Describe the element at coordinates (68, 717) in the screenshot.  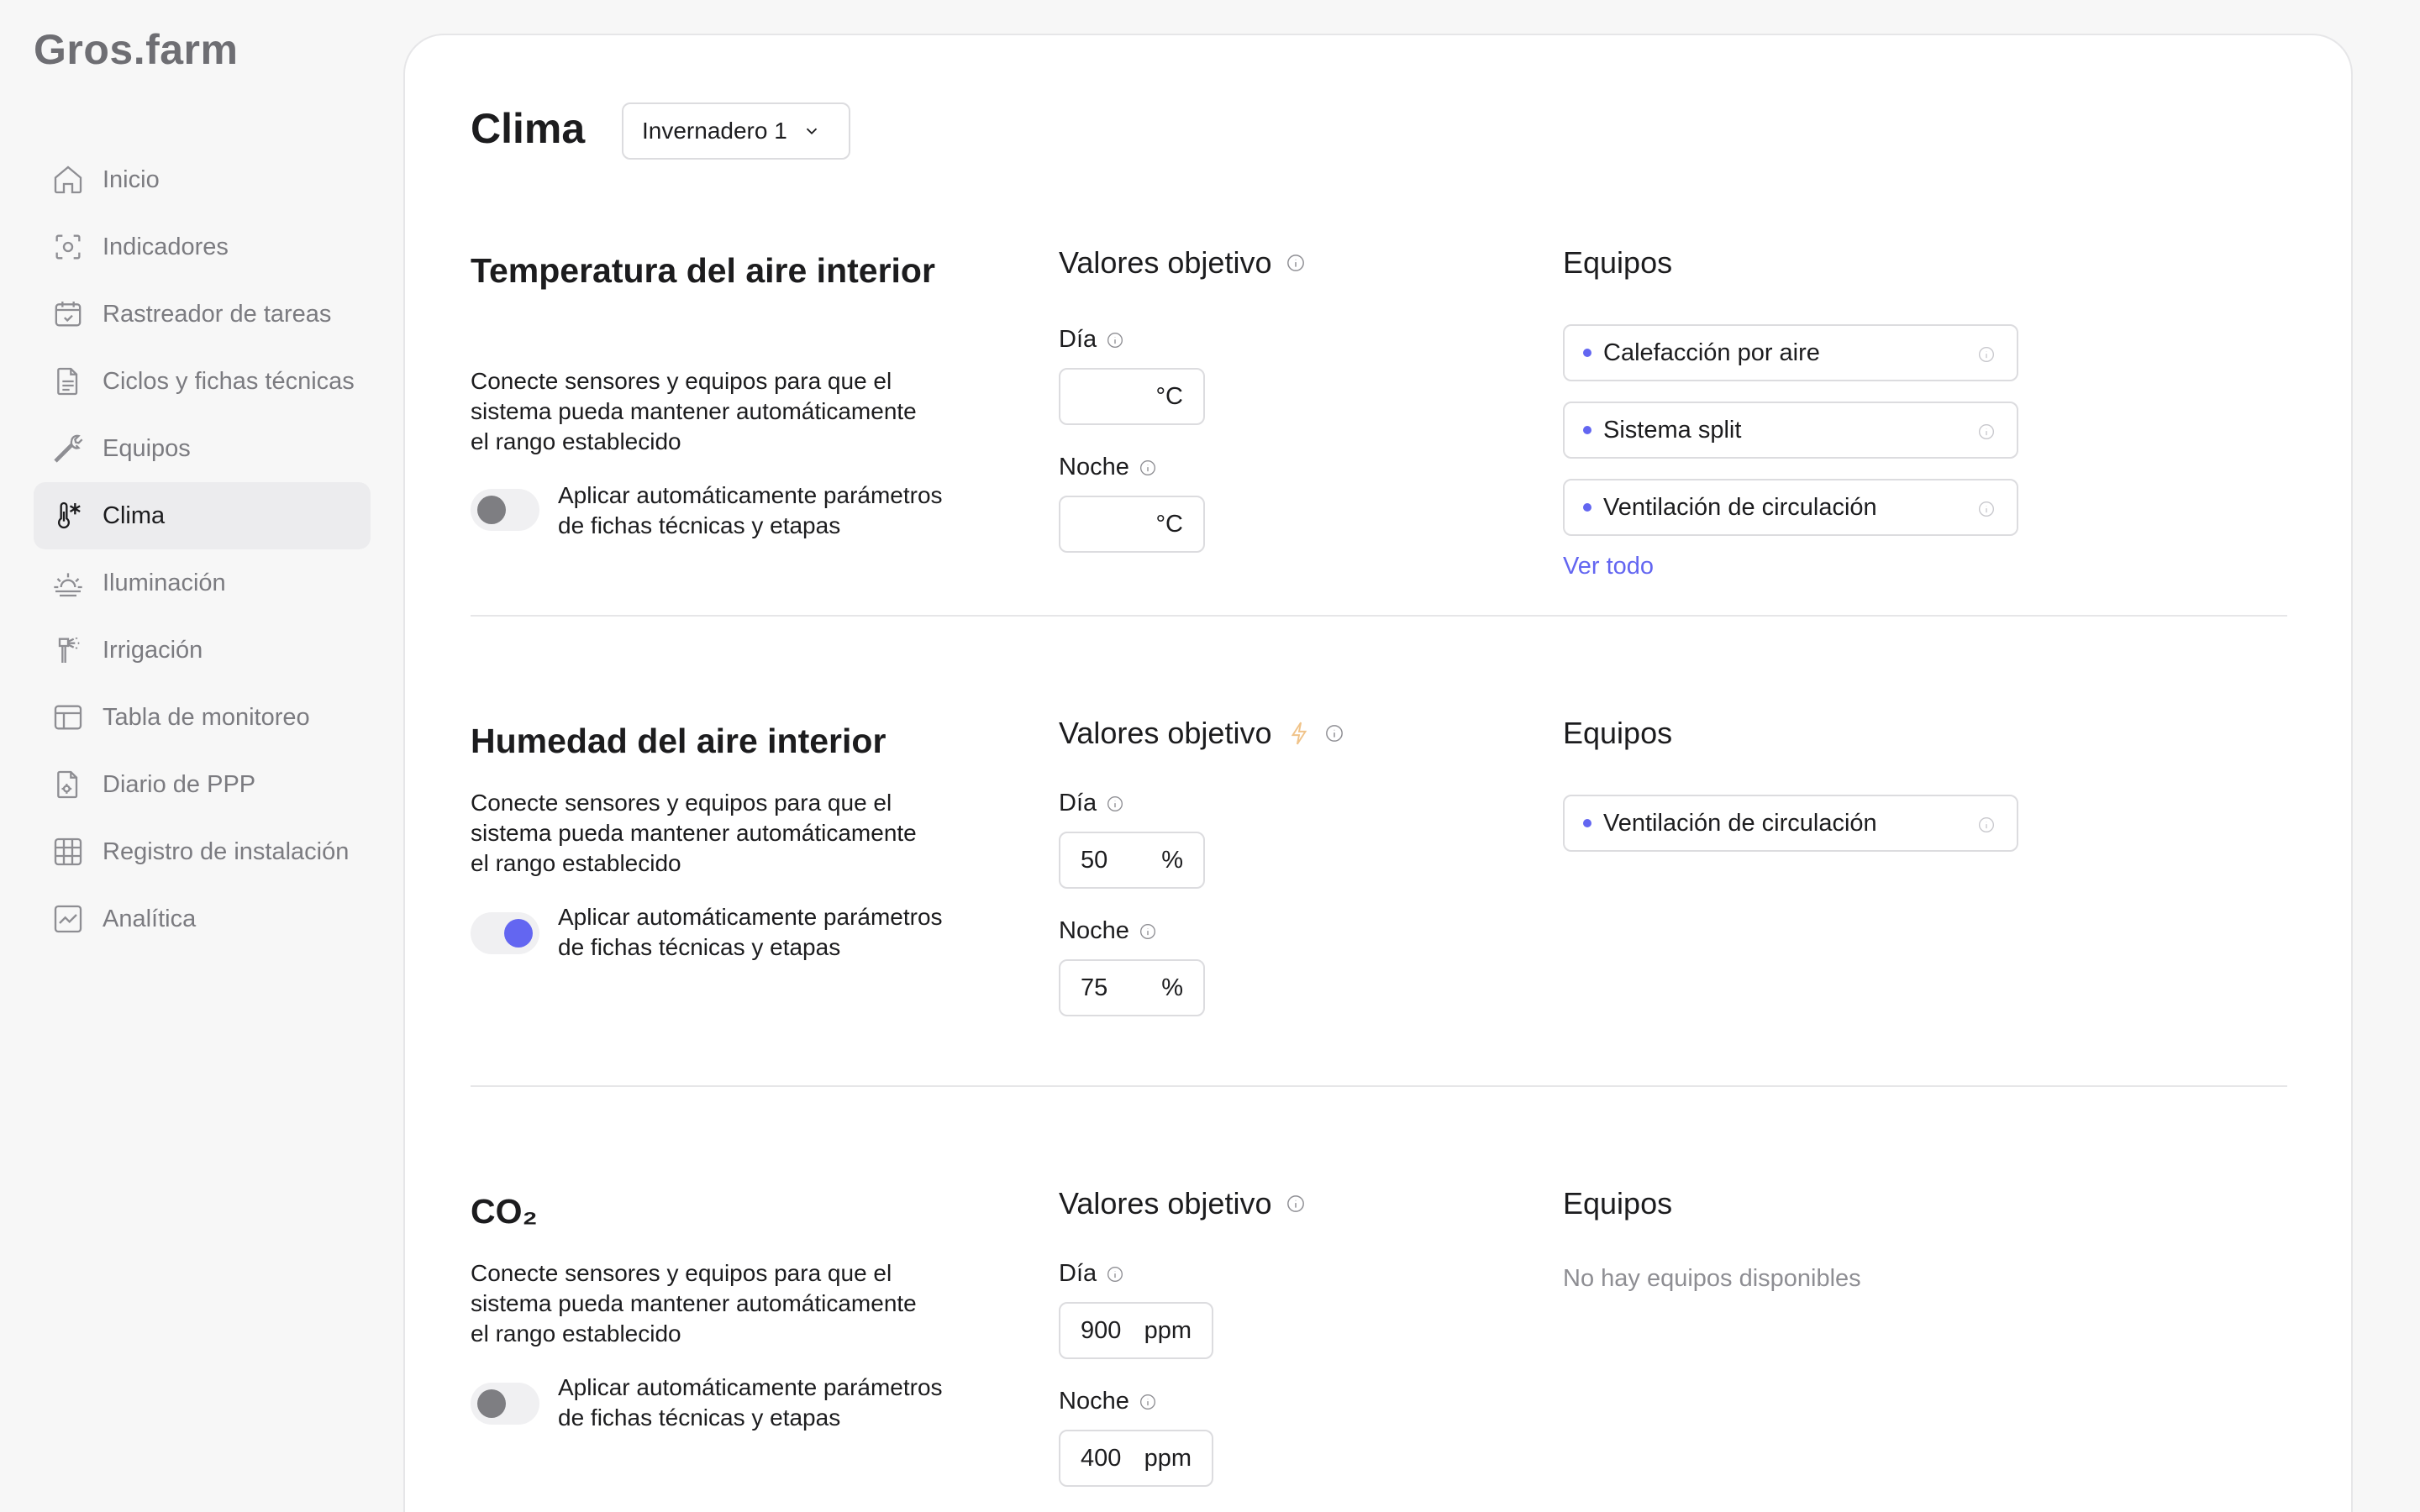
I see `table-icon` at that location.